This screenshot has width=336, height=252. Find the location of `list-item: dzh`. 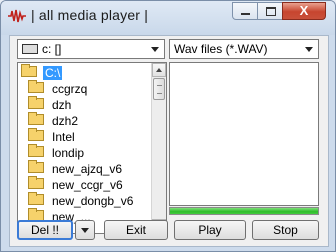

list-item: dzh is located at coordinates (50, 104).